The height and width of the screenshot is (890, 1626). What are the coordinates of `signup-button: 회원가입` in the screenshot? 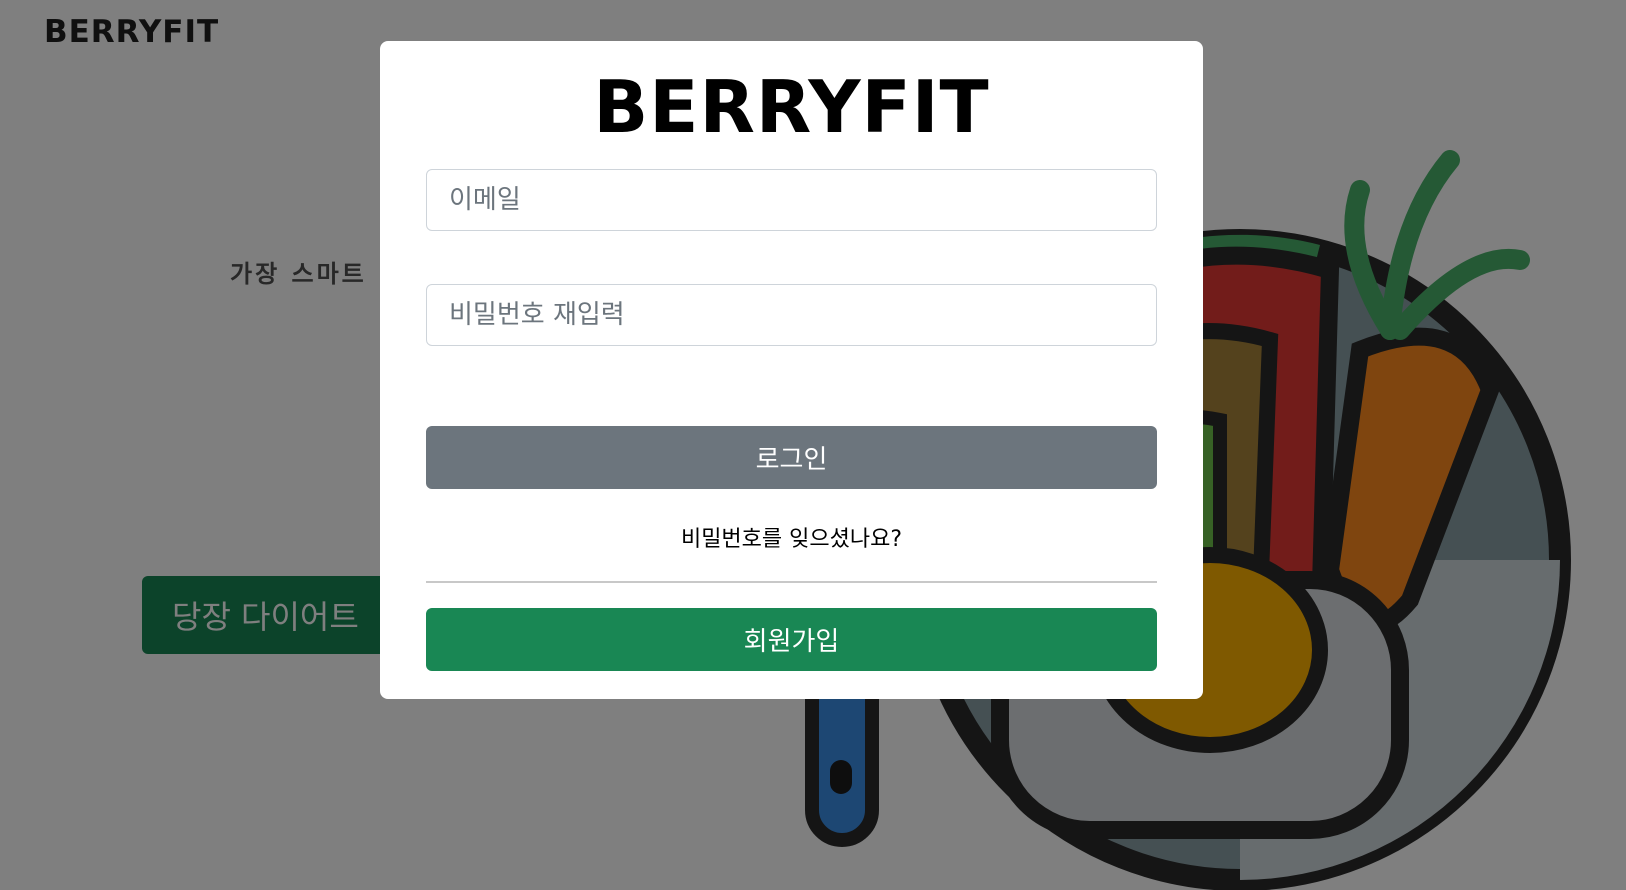 It's located at (791, 639).